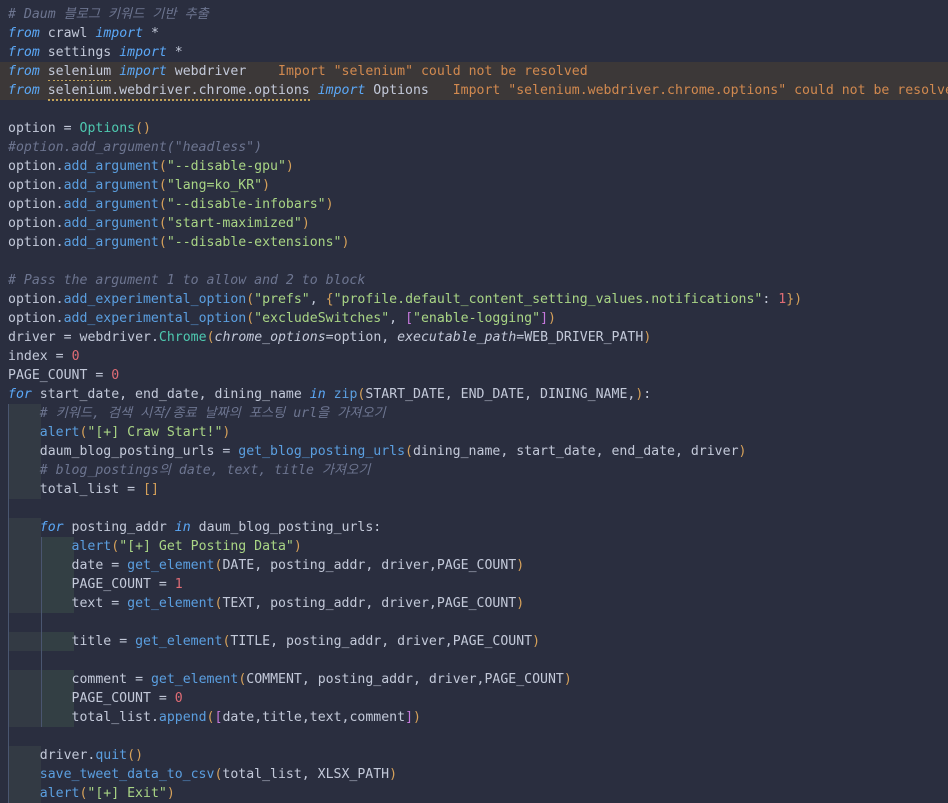 Image resolution: width=948 pixels, height=803 pixels. Describe the element at coordinates (151, 489) in the screenshot. I see `empty-list-literal: []` at that location.